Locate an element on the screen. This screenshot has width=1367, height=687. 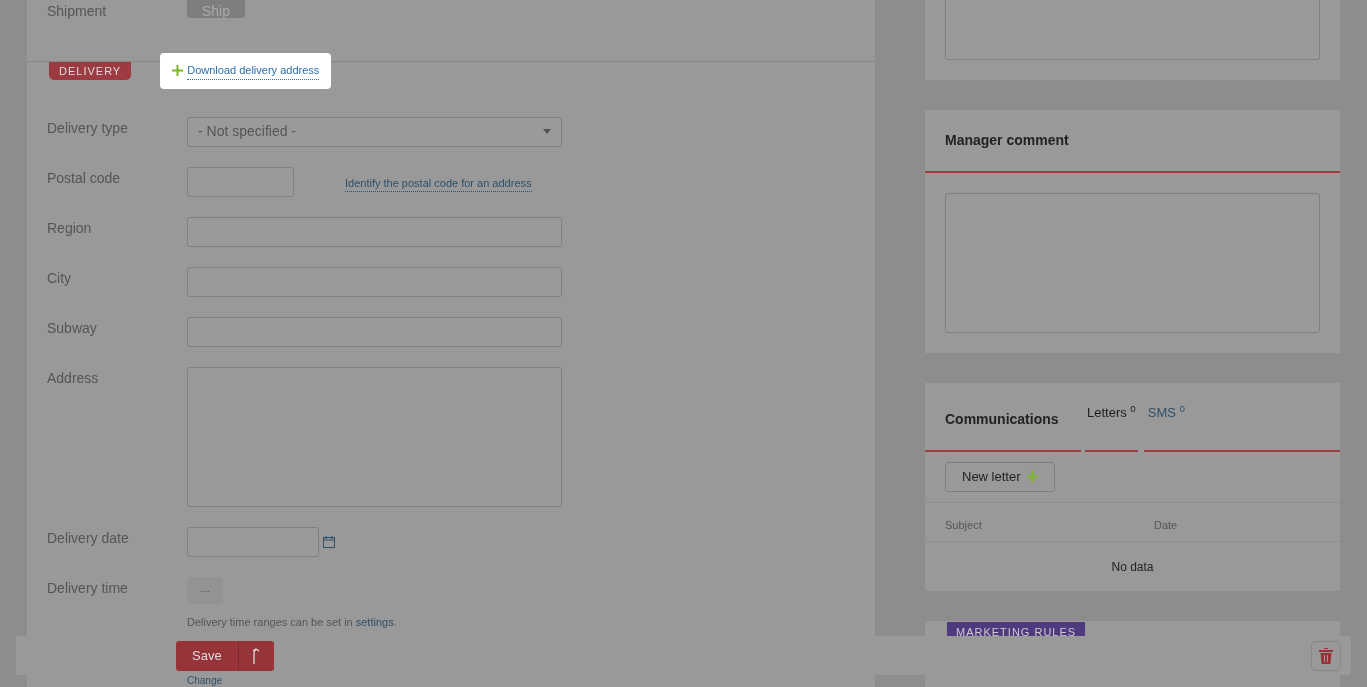
panel-title: Manager comment is located at coordinates (1132, 141).